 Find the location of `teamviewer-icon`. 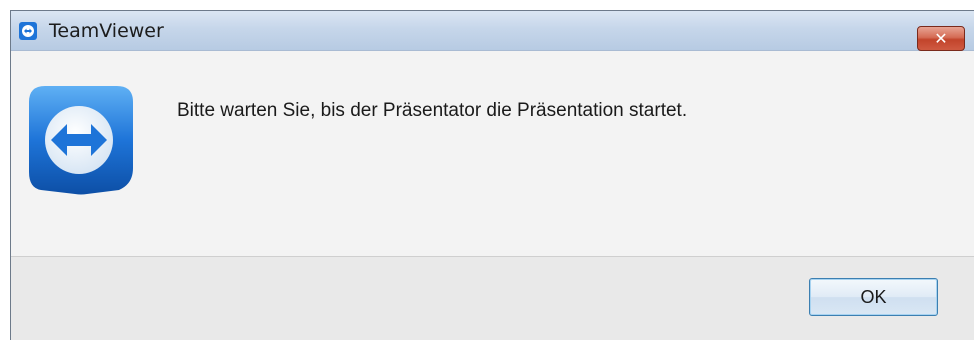

teamviewer-icon is located at coordinates (28, 31).